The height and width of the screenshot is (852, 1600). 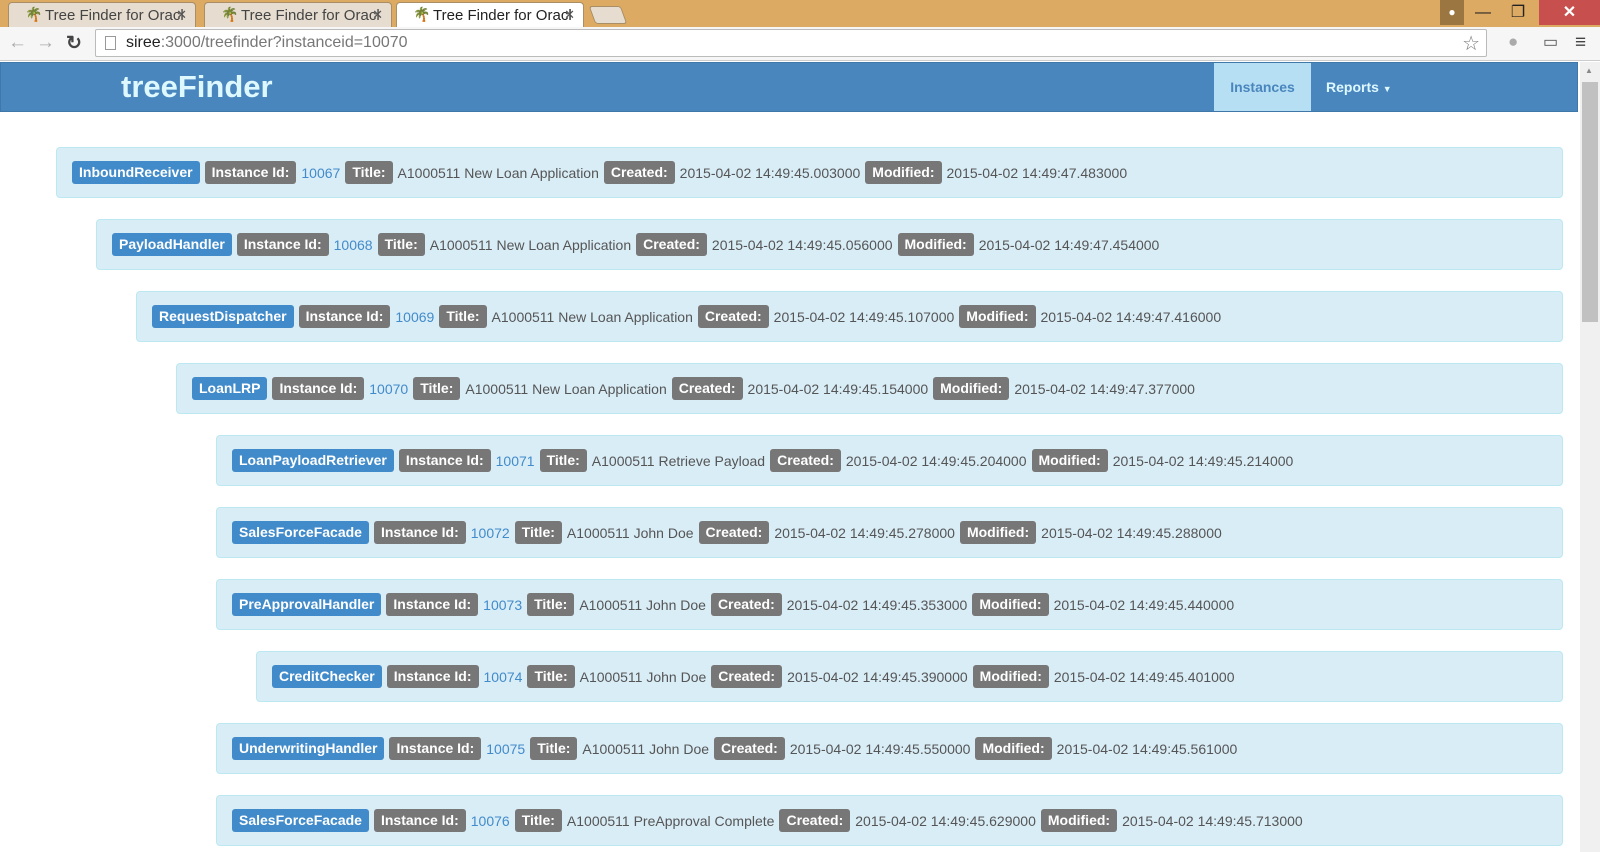 What do you see at coordinates (503, 677) in the screenshot?
I see `instance-id-link: 10074` at bounding box center [503, 677].